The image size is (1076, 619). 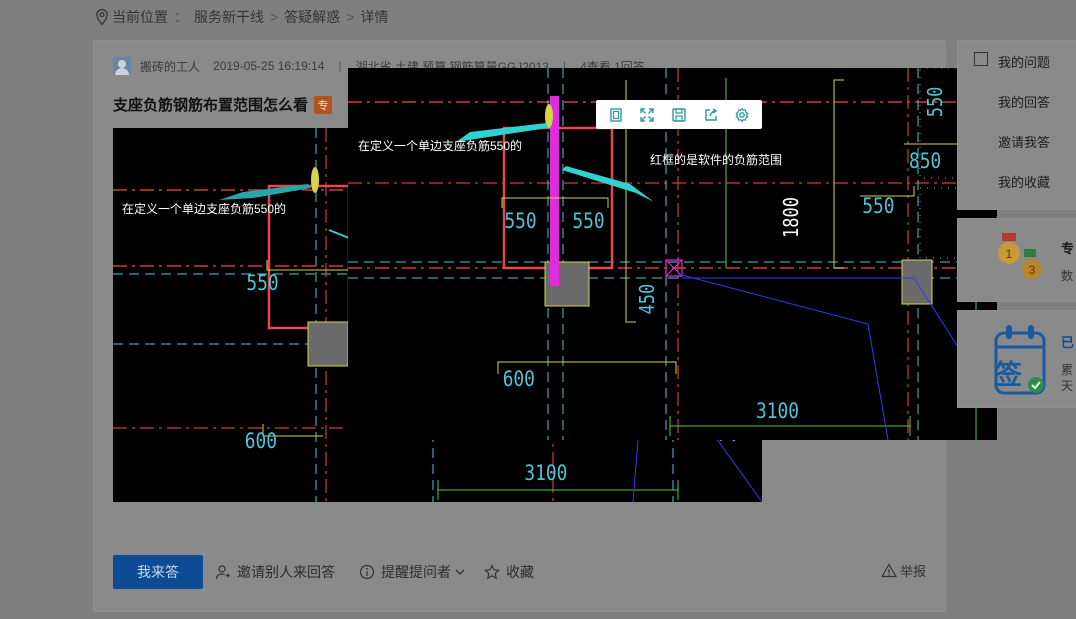 I want to click on remind-label: 提醒提问者, so click(x=416, y=572).